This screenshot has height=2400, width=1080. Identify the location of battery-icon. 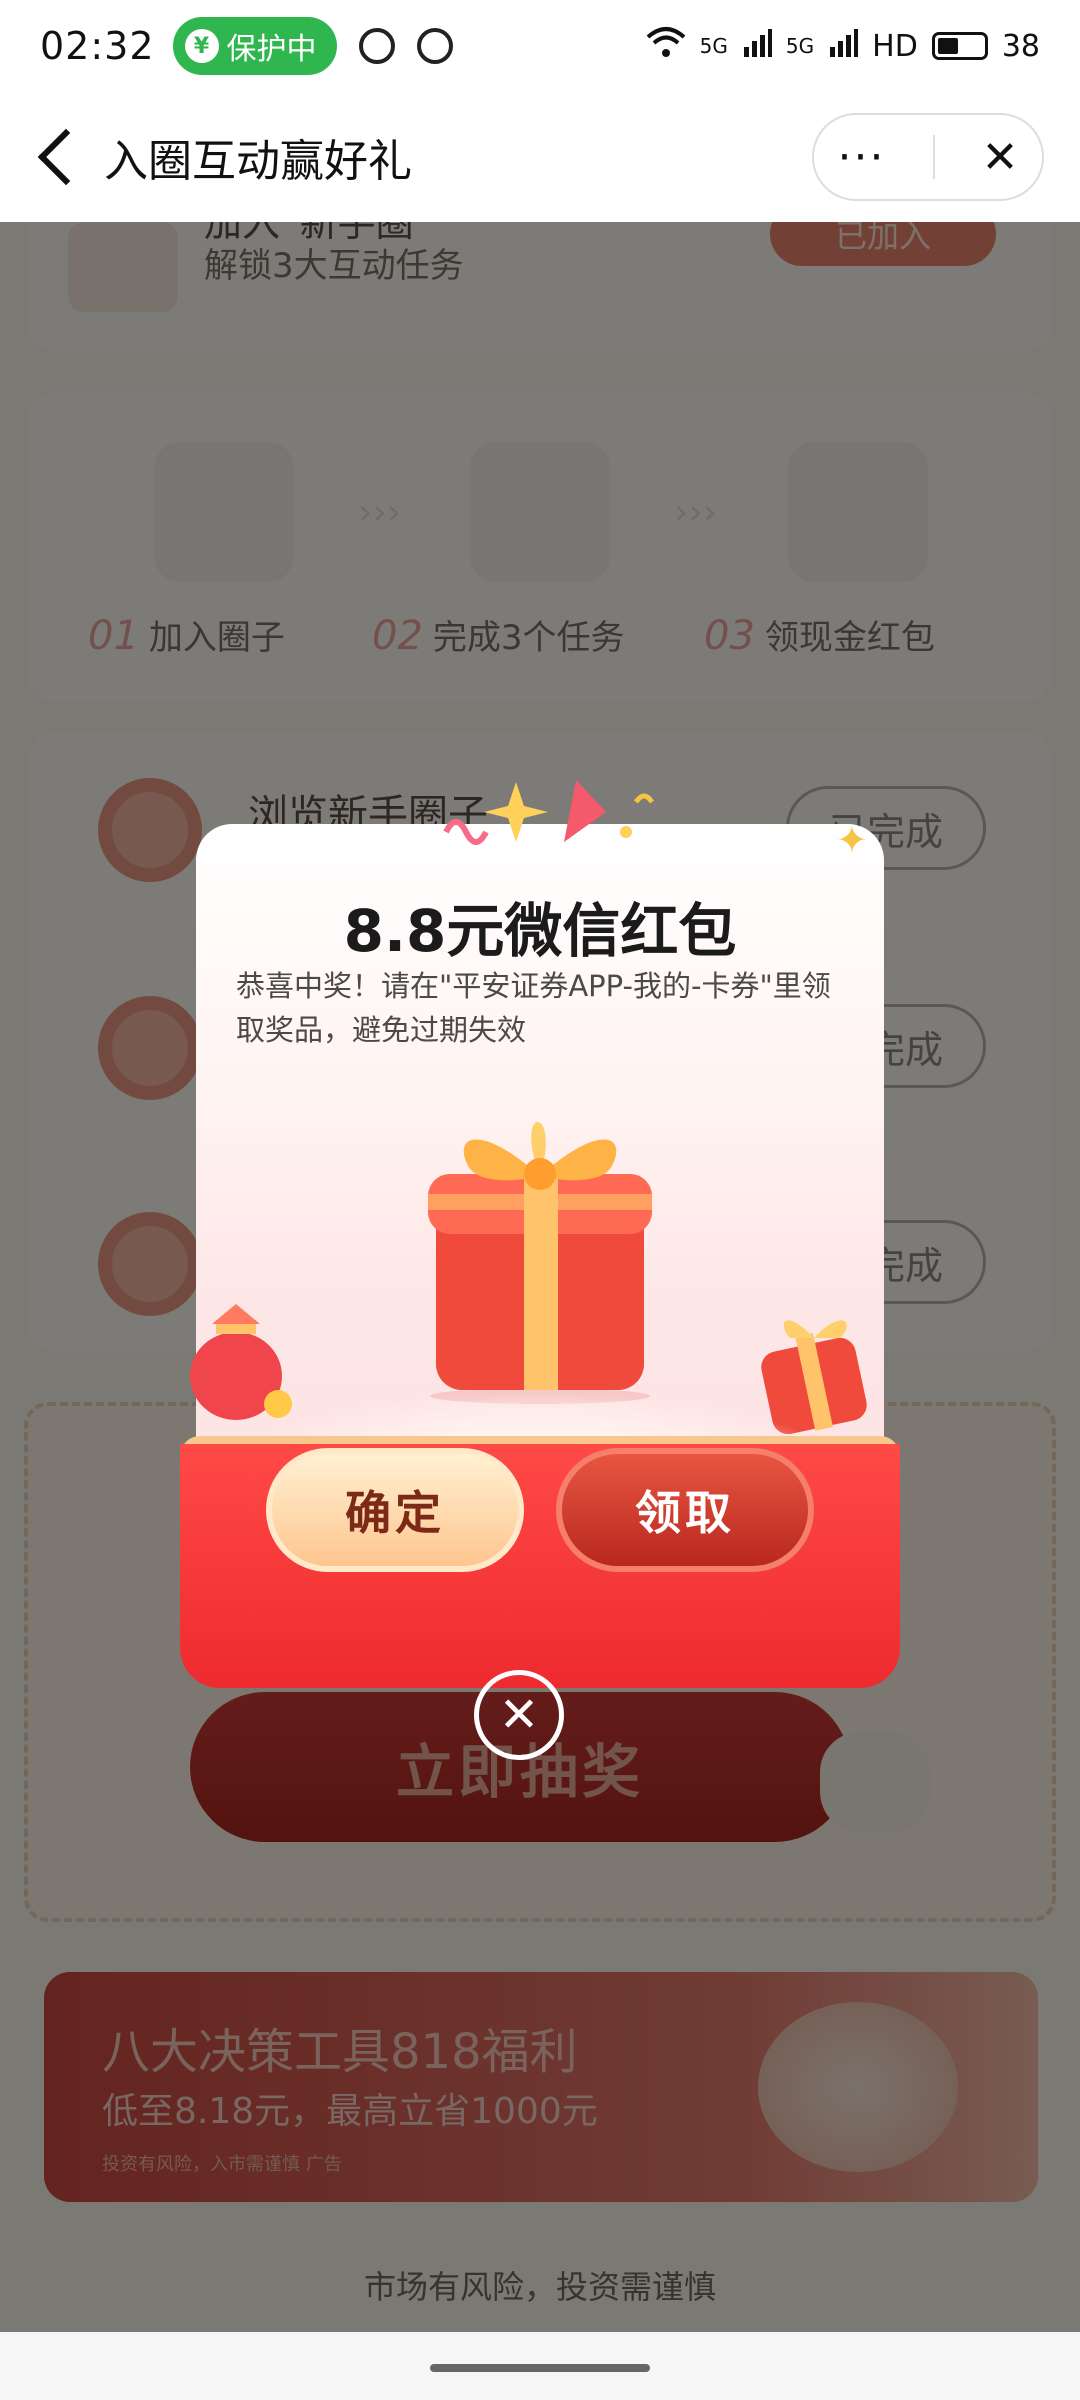
(959, 46).